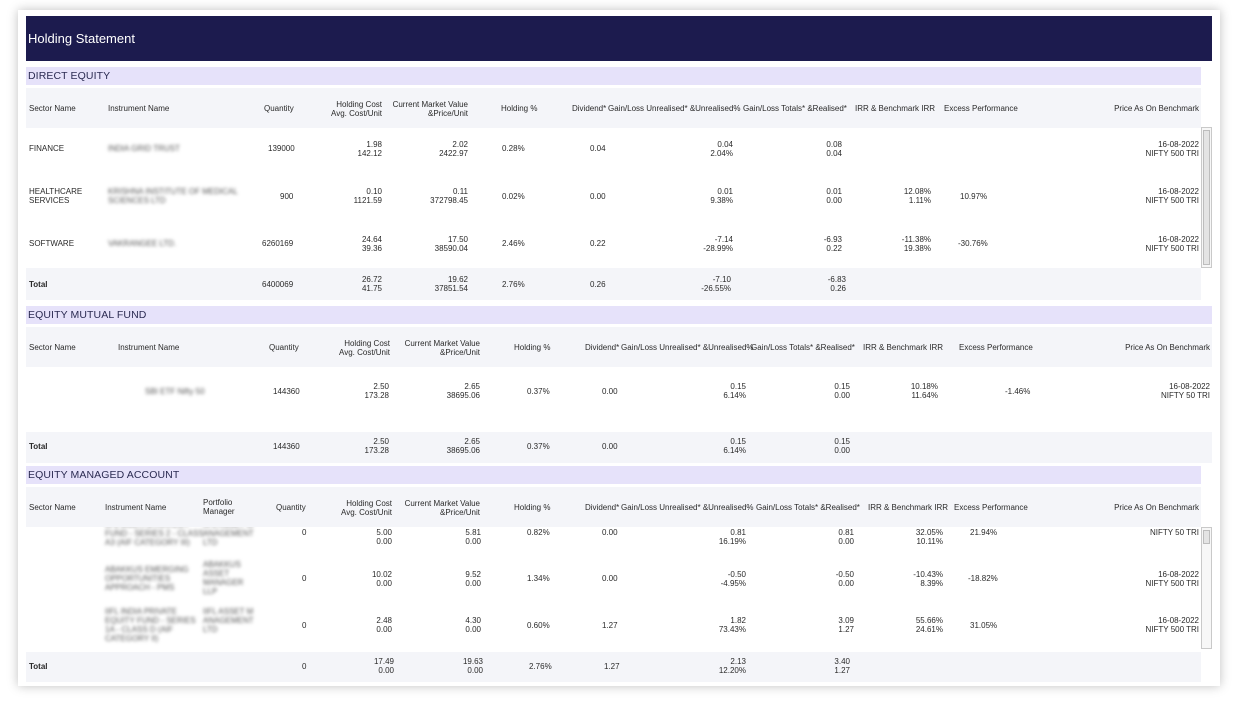  Describe the element at coordinates (286, 446) in the screenshot. I see `total-quantity: 144360` at that location.